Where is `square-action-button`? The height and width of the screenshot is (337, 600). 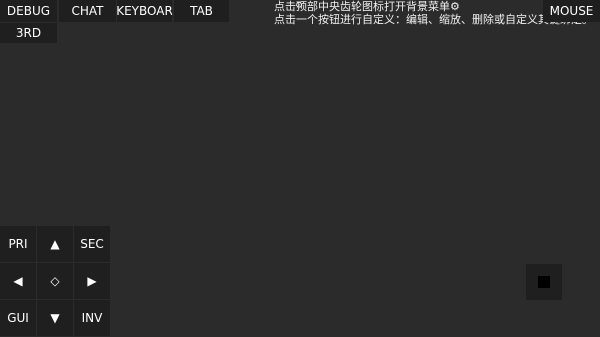
square-action-button is located at coordinates (544, 282).